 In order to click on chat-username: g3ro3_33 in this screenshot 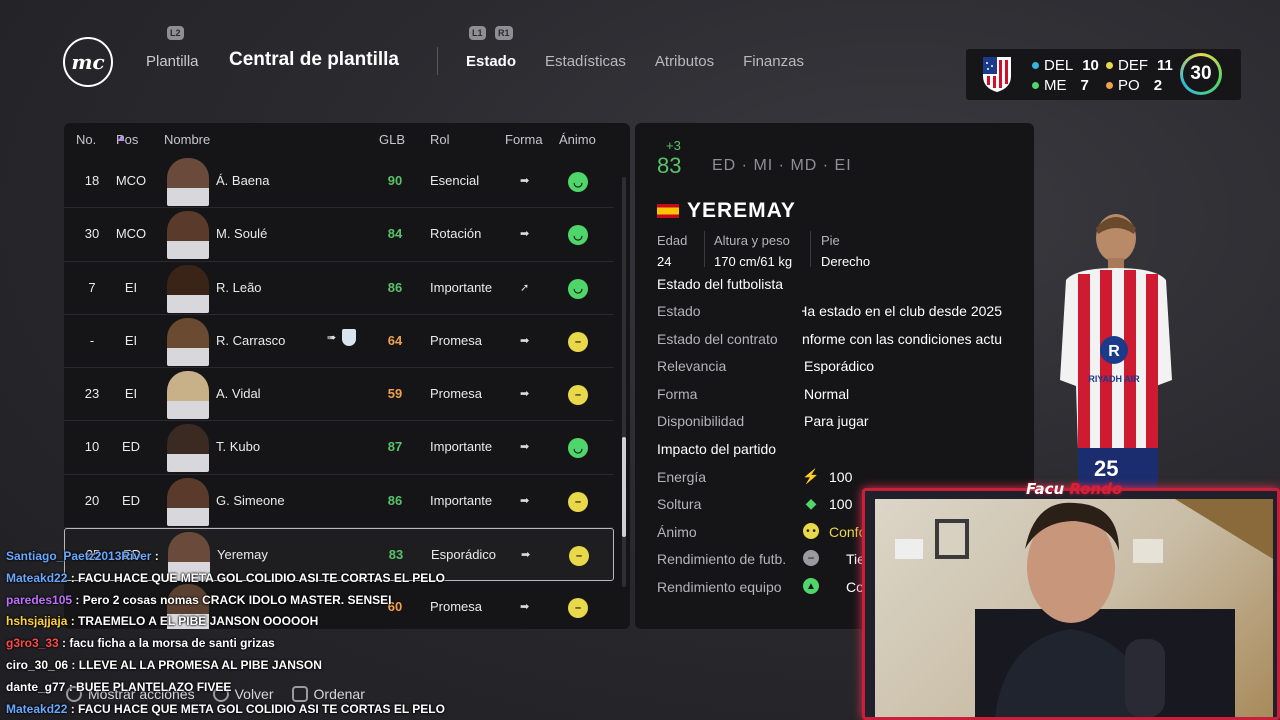, I will do `click(32, 643)`.